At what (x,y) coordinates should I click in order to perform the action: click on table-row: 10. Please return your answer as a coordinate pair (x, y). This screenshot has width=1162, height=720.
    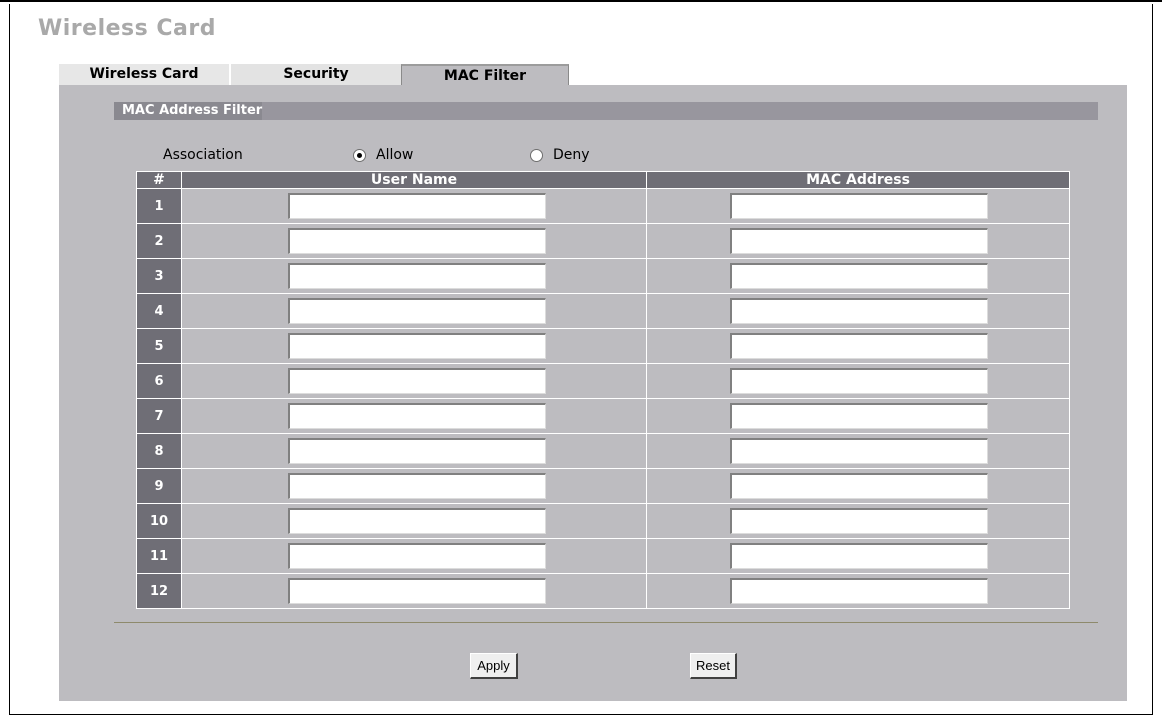
    Looking at the image, I should click on (603, 521).